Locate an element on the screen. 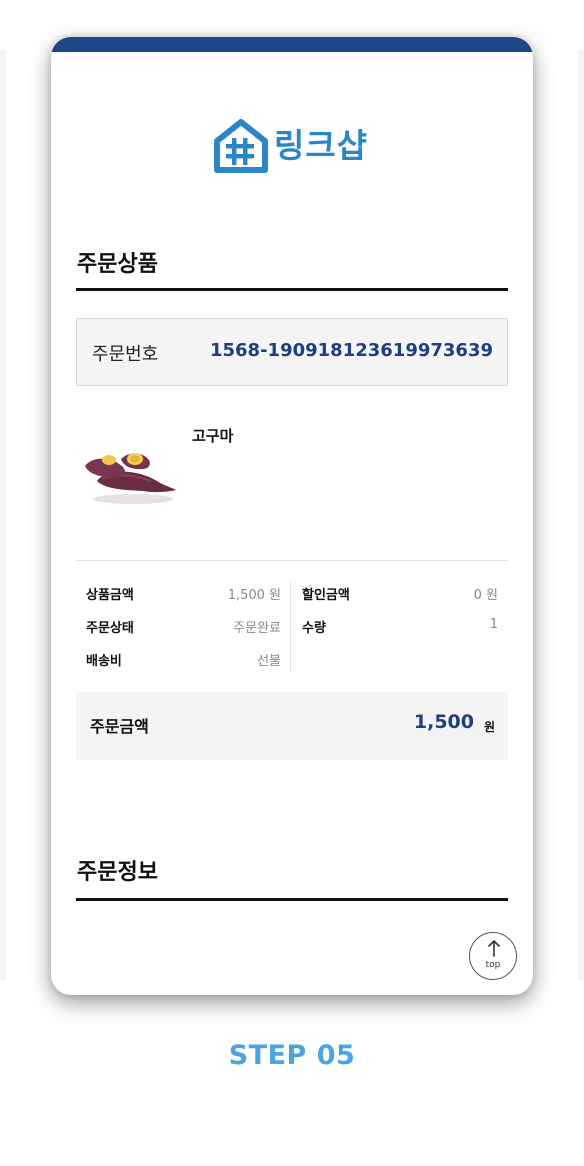 The width and height of the screenshot is (584, 1166). order-total-box: 주문금액 1,500 원 is located at coordinates (292, 726).